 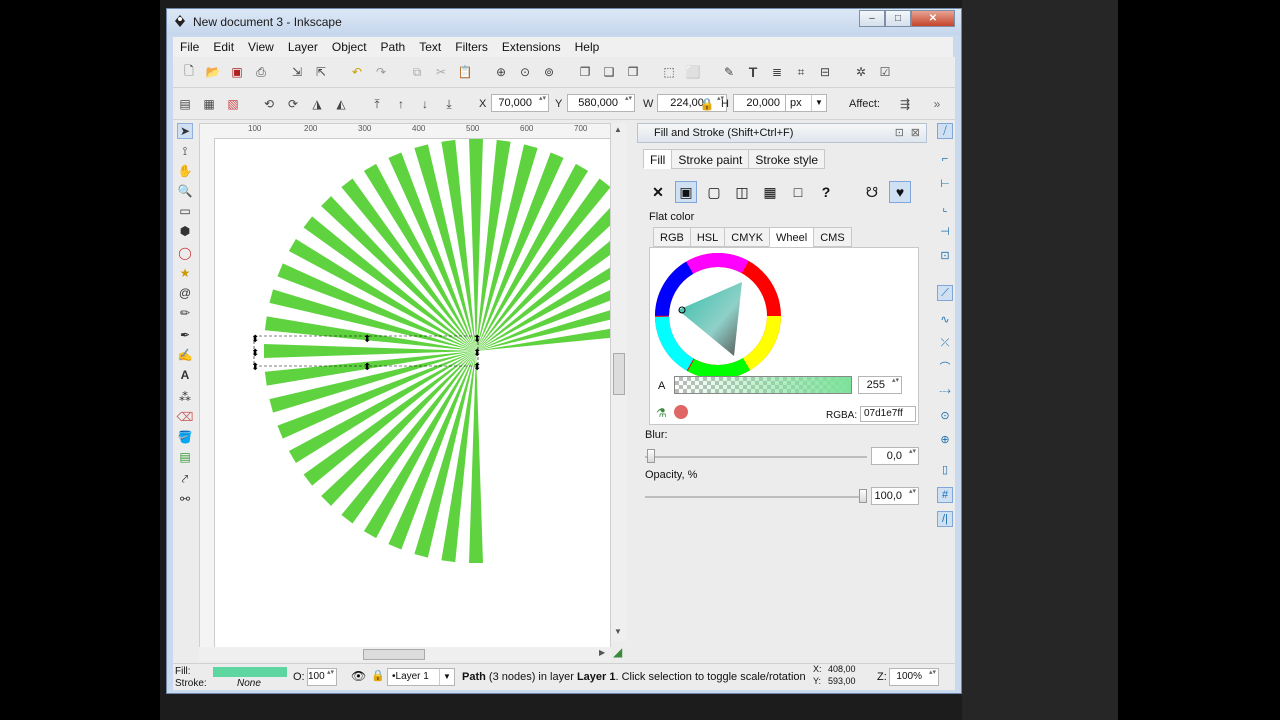 What do you see at coordinates (714, 192) in the screenshot?
I see `linear-gradient-icon: ▢` at bounding box center [714, 192].